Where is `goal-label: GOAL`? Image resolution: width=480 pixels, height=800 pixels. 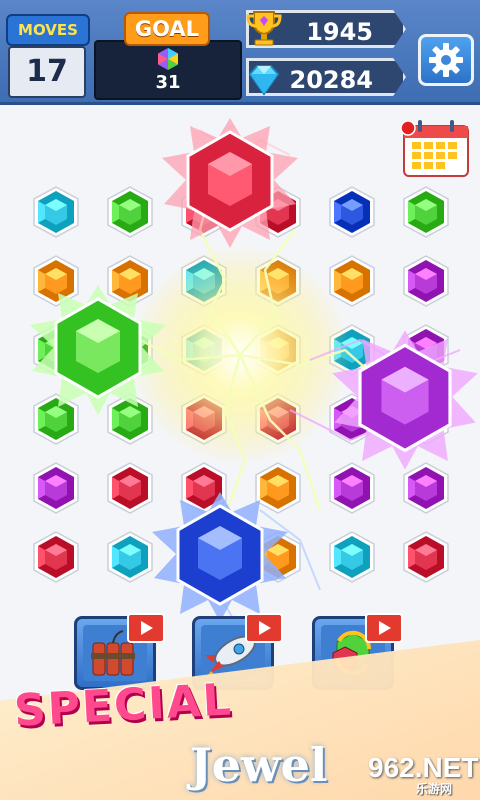
goal-label: GOAL is located at coordinates (167, 29).